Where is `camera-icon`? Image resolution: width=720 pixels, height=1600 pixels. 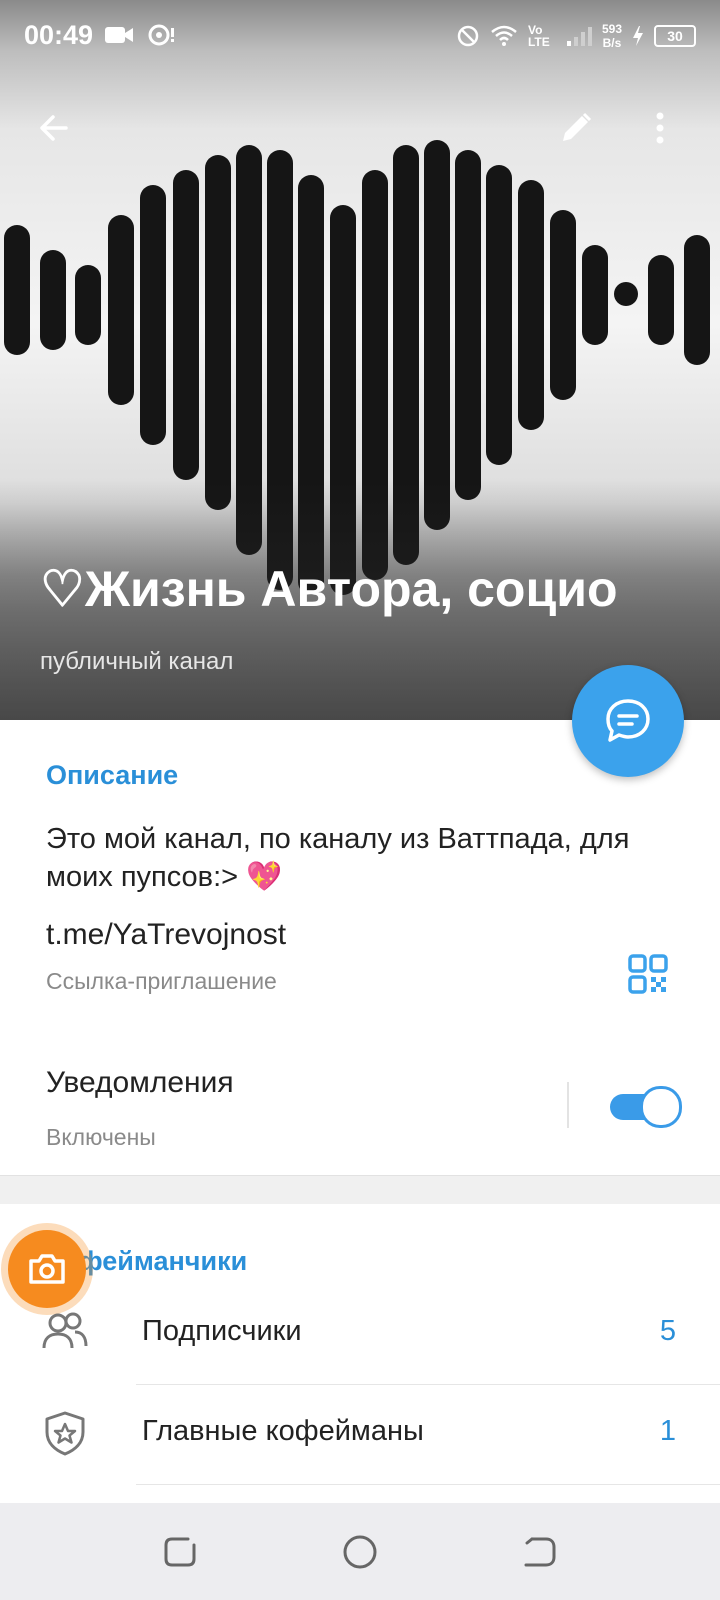
camera-icon is located at coordinates (47, 1269).